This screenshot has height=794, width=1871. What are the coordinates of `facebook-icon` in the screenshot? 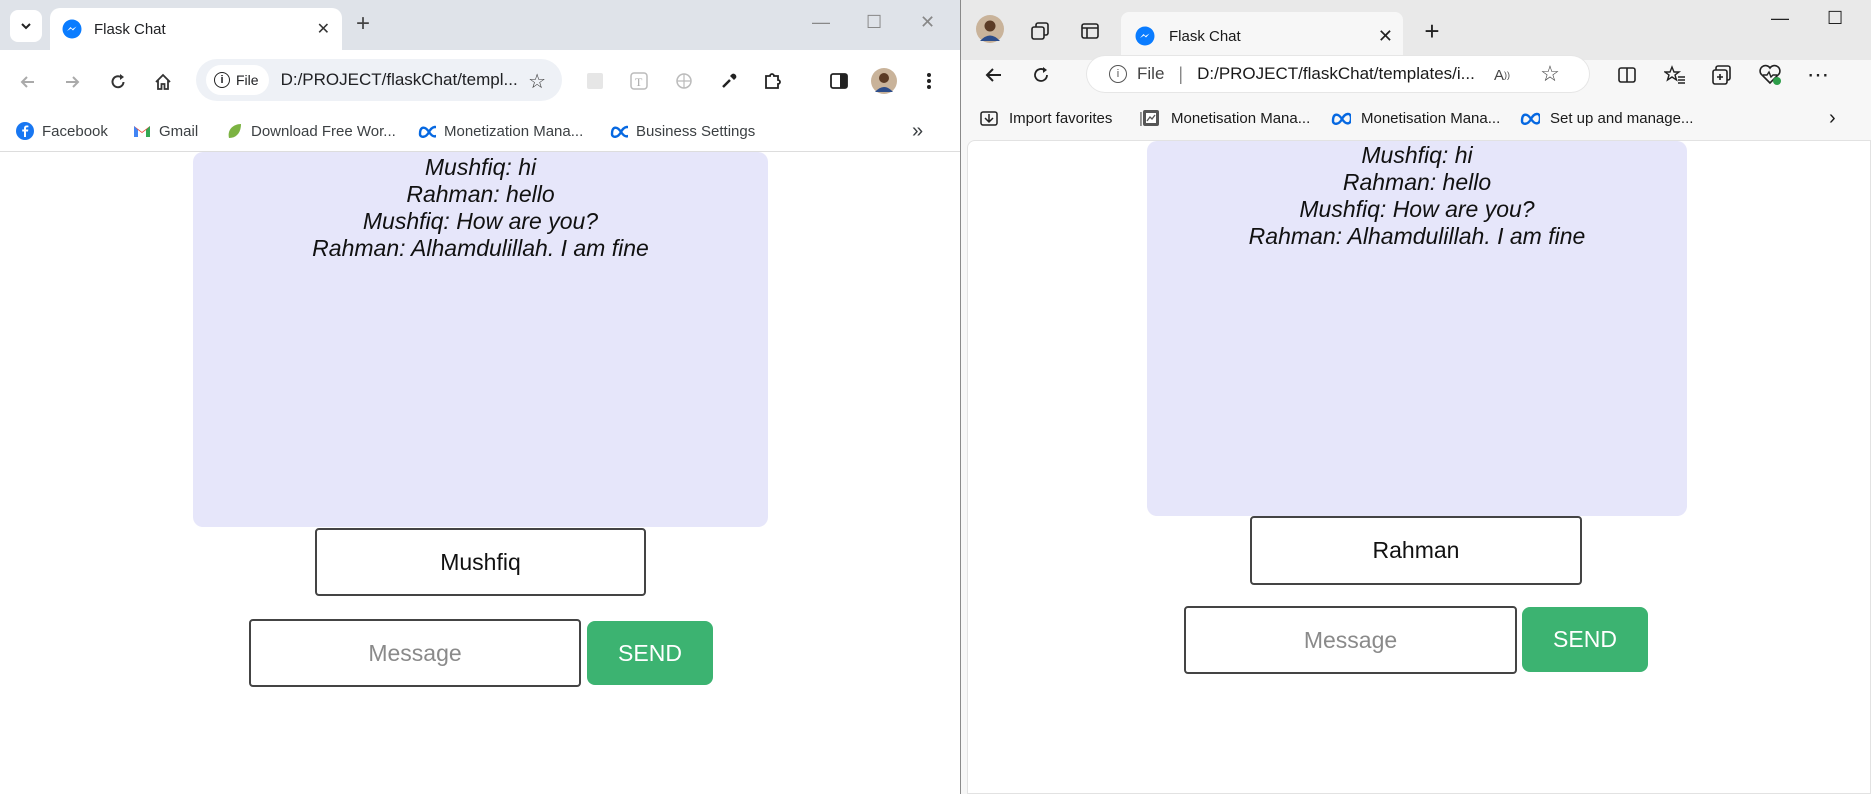 It's located at (25, 131).